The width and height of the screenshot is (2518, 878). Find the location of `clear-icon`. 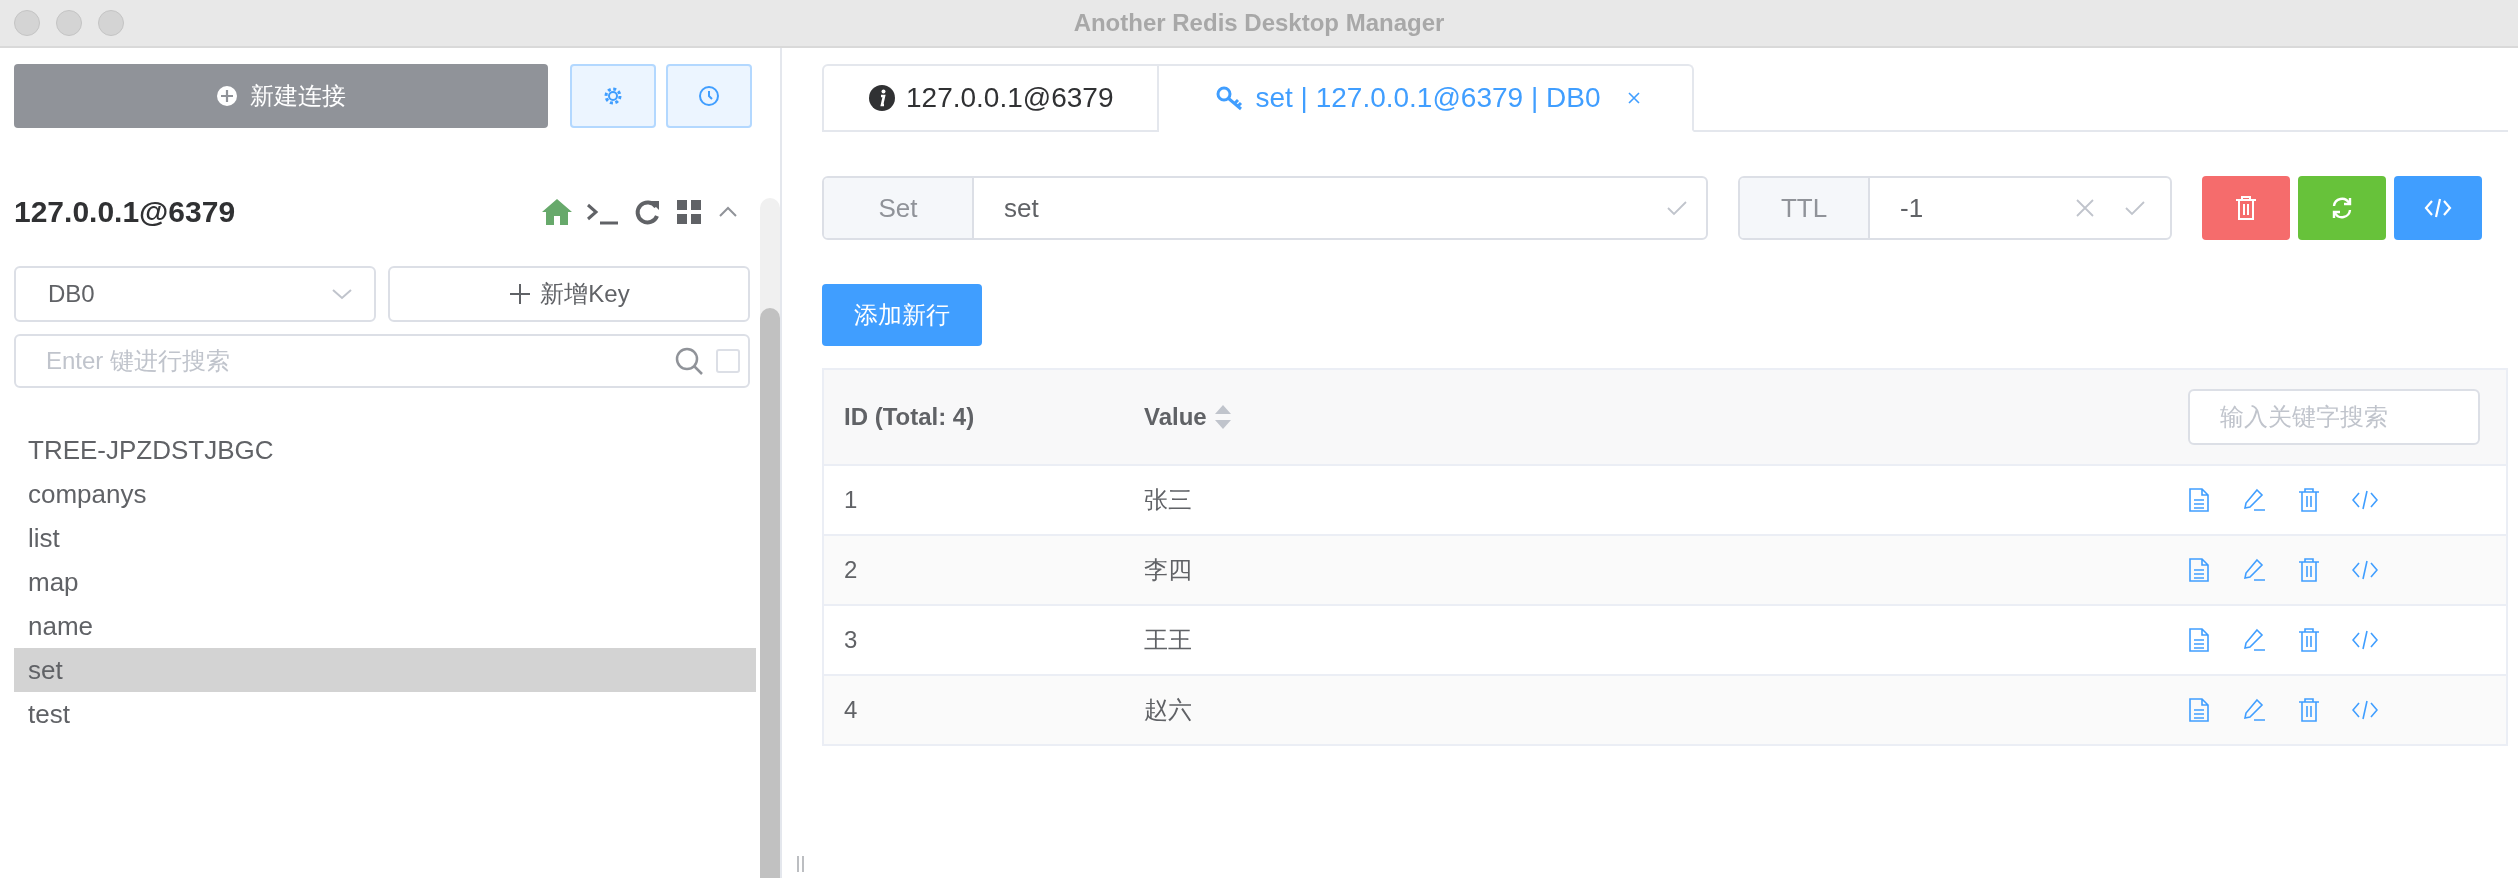

clear-icon is located at coordinates (2085, 208).